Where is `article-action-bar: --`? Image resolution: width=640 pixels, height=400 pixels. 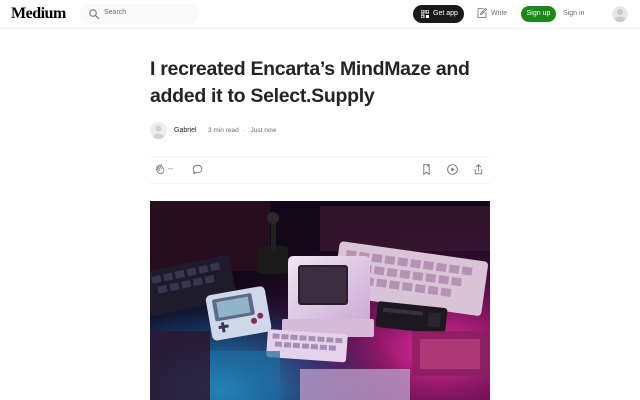 article-action-bar: -- is located at coordinates (320, 170).